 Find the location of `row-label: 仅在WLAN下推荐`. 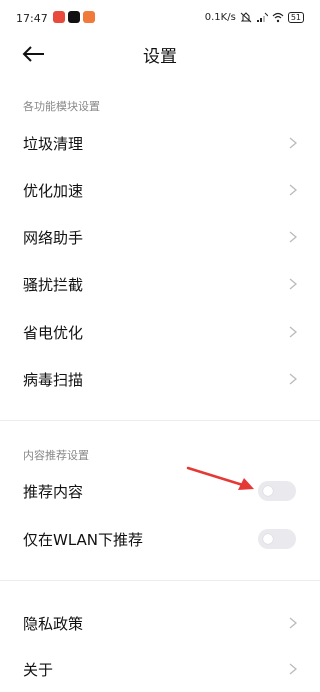

row-label: 仅在WLAN下推荐 is located at coordinates (83, 540).